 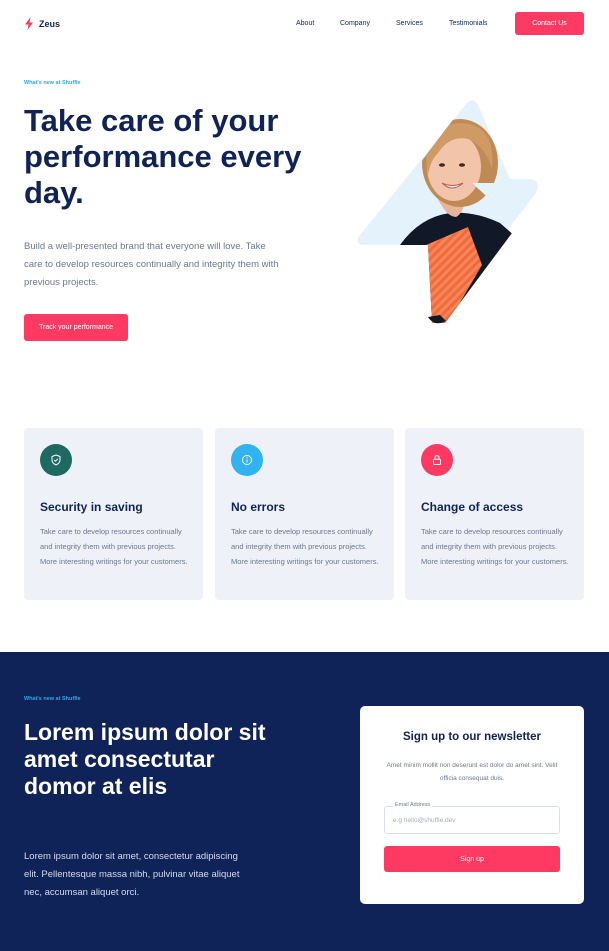 What do you see at coordinates (447, 212) in the screenshot?
I see `hero-portrait-image` at bounding box center [447, 212].